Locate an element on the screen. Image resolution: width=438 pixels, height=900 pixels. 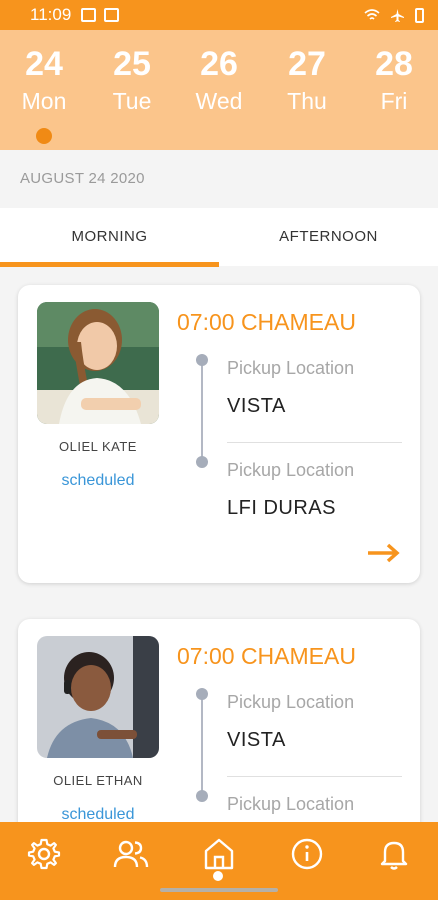
nav-users is located at coordinates (131, 854).